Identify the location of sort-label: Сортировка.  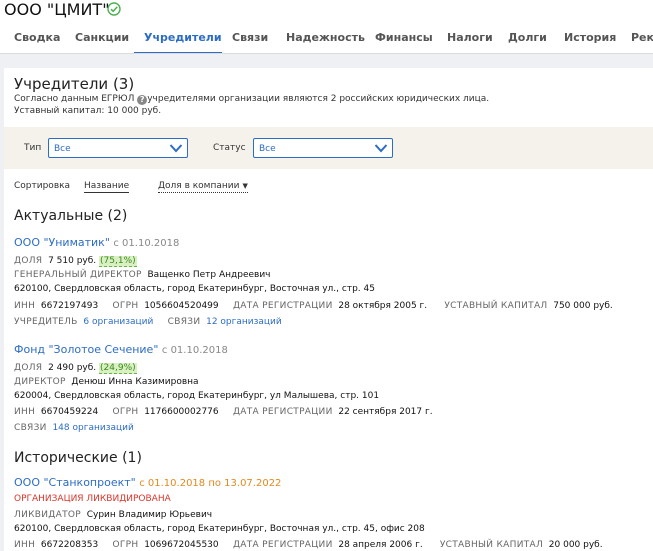
(42, 186).